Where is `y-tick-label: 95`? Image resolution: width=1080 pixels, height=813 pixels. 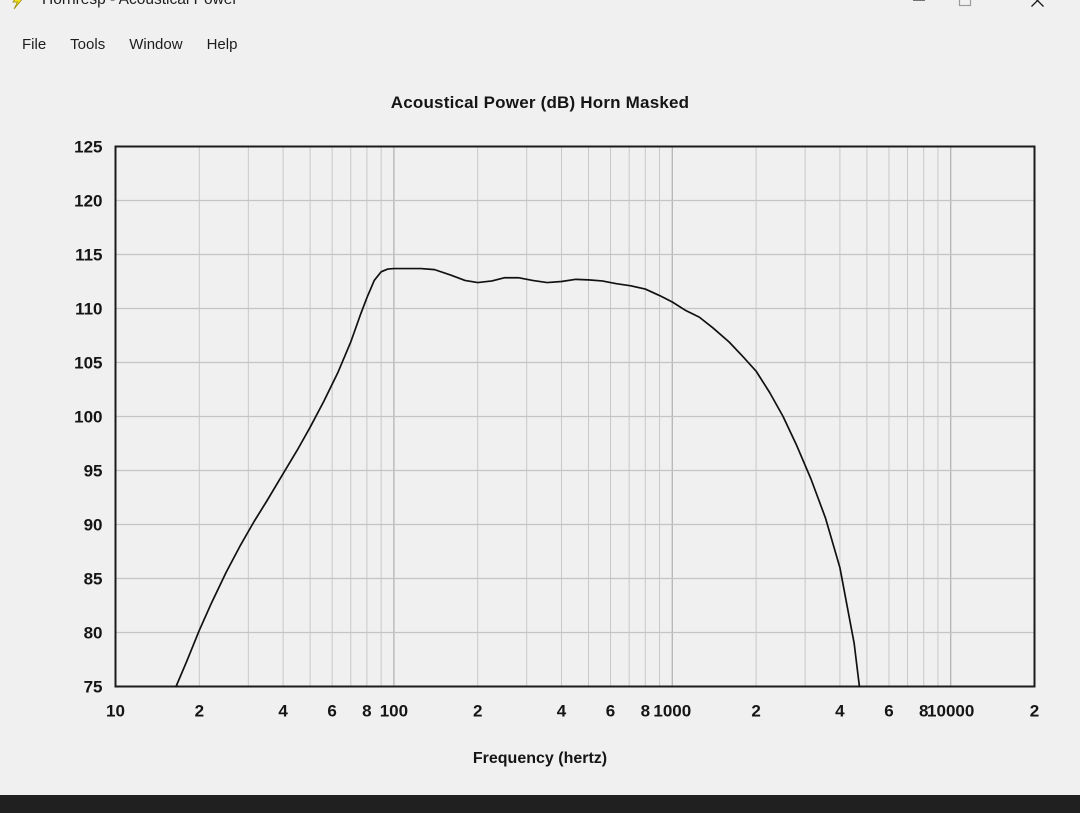 y-tick-label: 95 is located at coordinates (93, 471).